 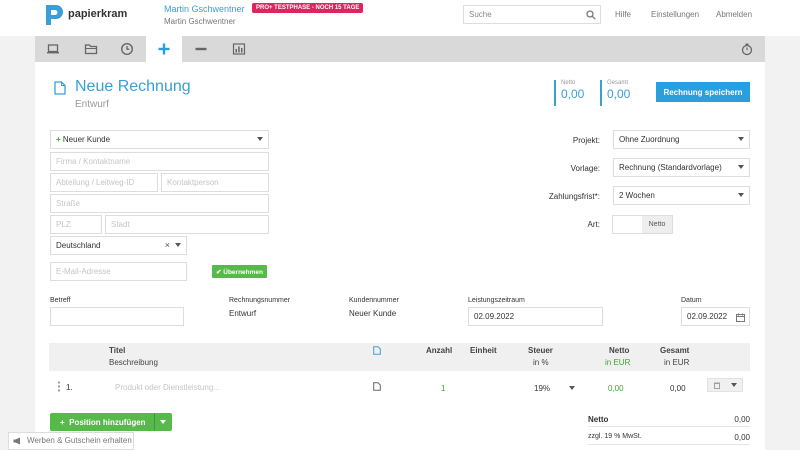 What do you see at coordinates (616, 388) in the screenshot?
I see `row-net: 0,00` at bounding box center [616, 388].